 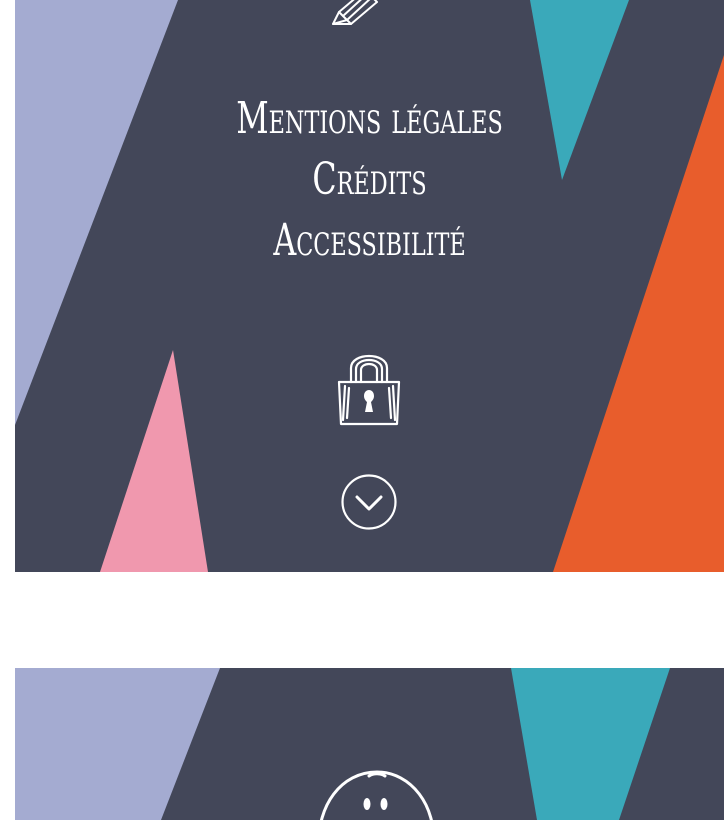 I want to click on lock-icon, so click(x=369, y=390).